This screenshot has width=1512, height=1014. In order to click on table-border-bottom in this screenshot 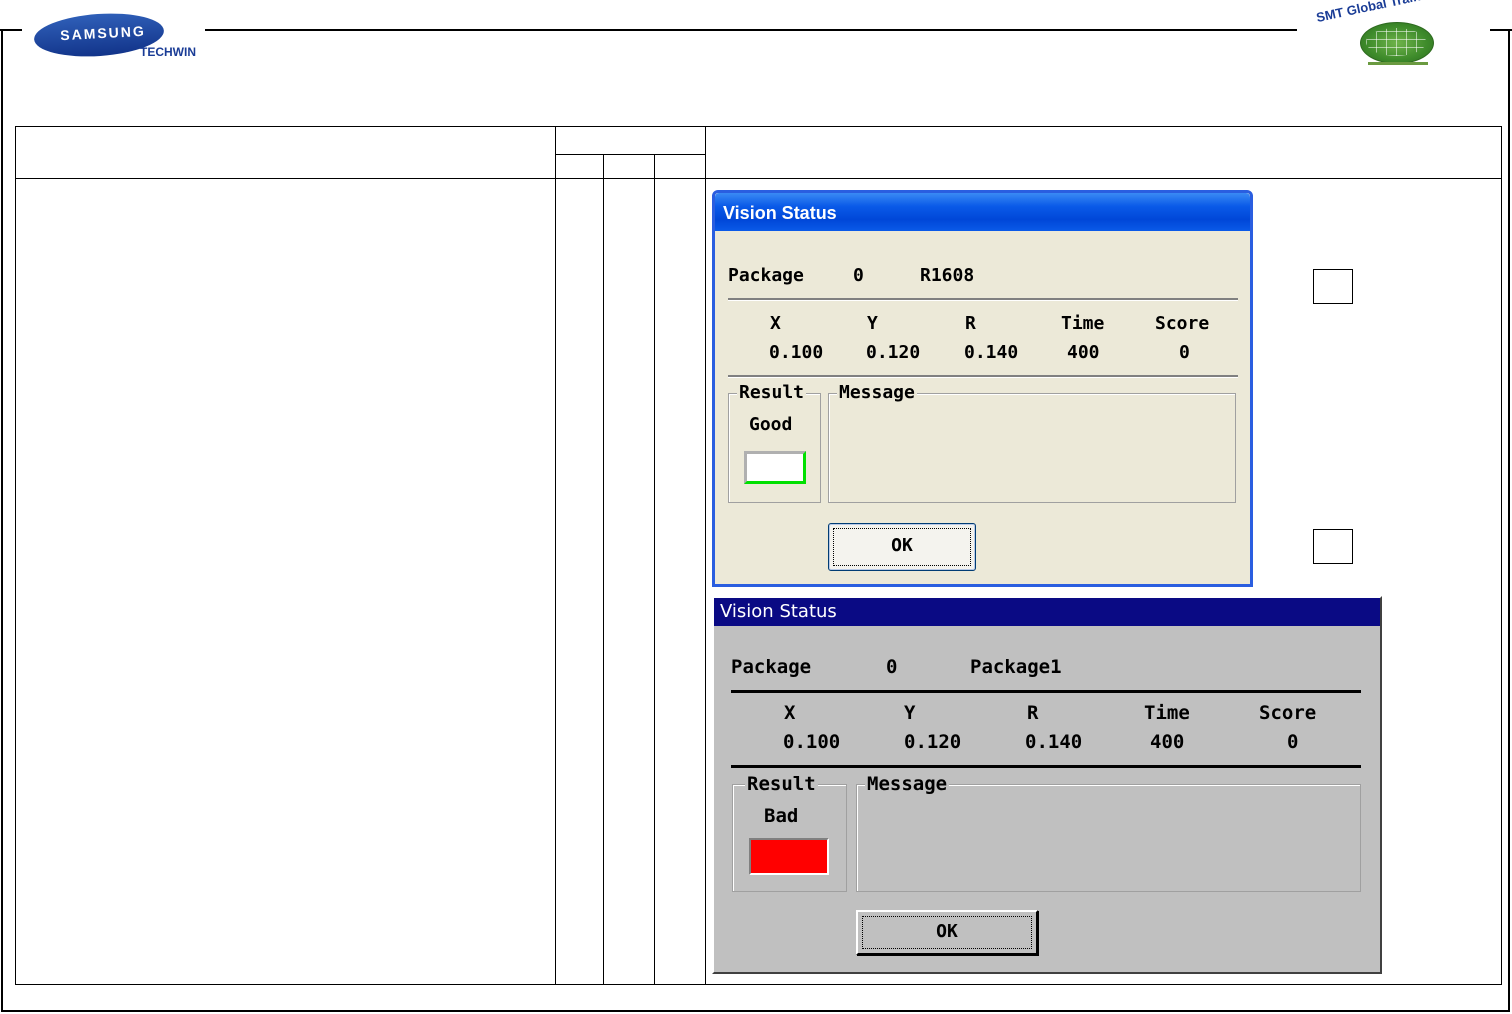, I will do `click(758, 984)`.